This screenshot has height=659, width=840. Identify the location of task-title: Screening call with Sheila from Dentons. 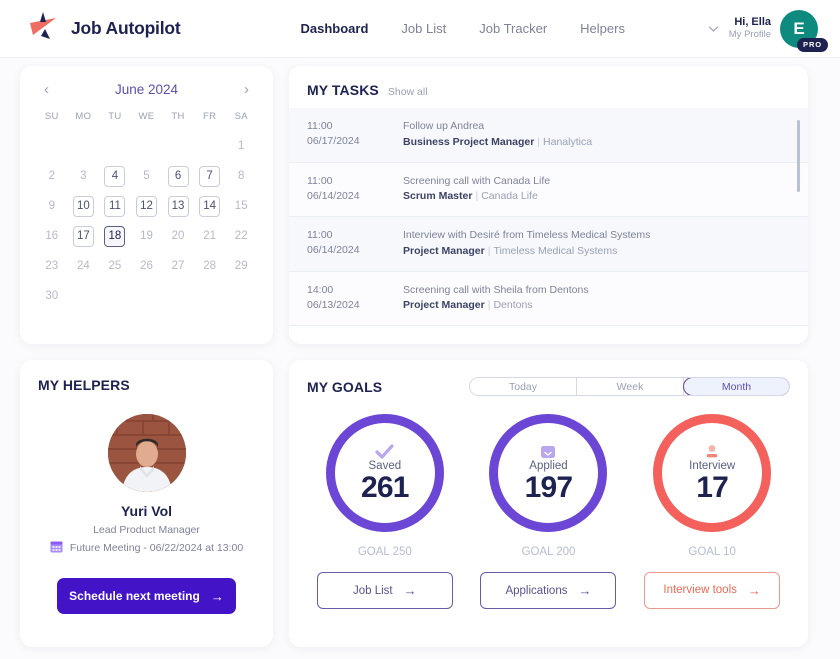
(496, 289).